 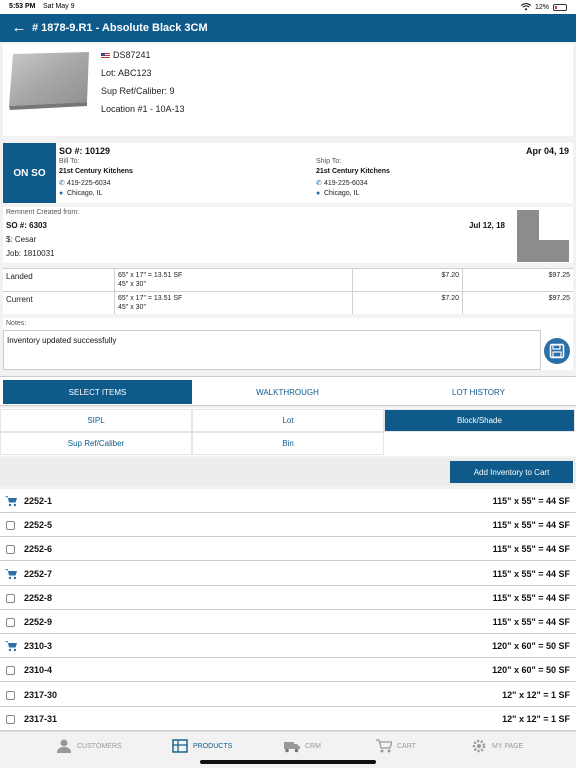 I want to click on save-button, so click(x=557, y=351).